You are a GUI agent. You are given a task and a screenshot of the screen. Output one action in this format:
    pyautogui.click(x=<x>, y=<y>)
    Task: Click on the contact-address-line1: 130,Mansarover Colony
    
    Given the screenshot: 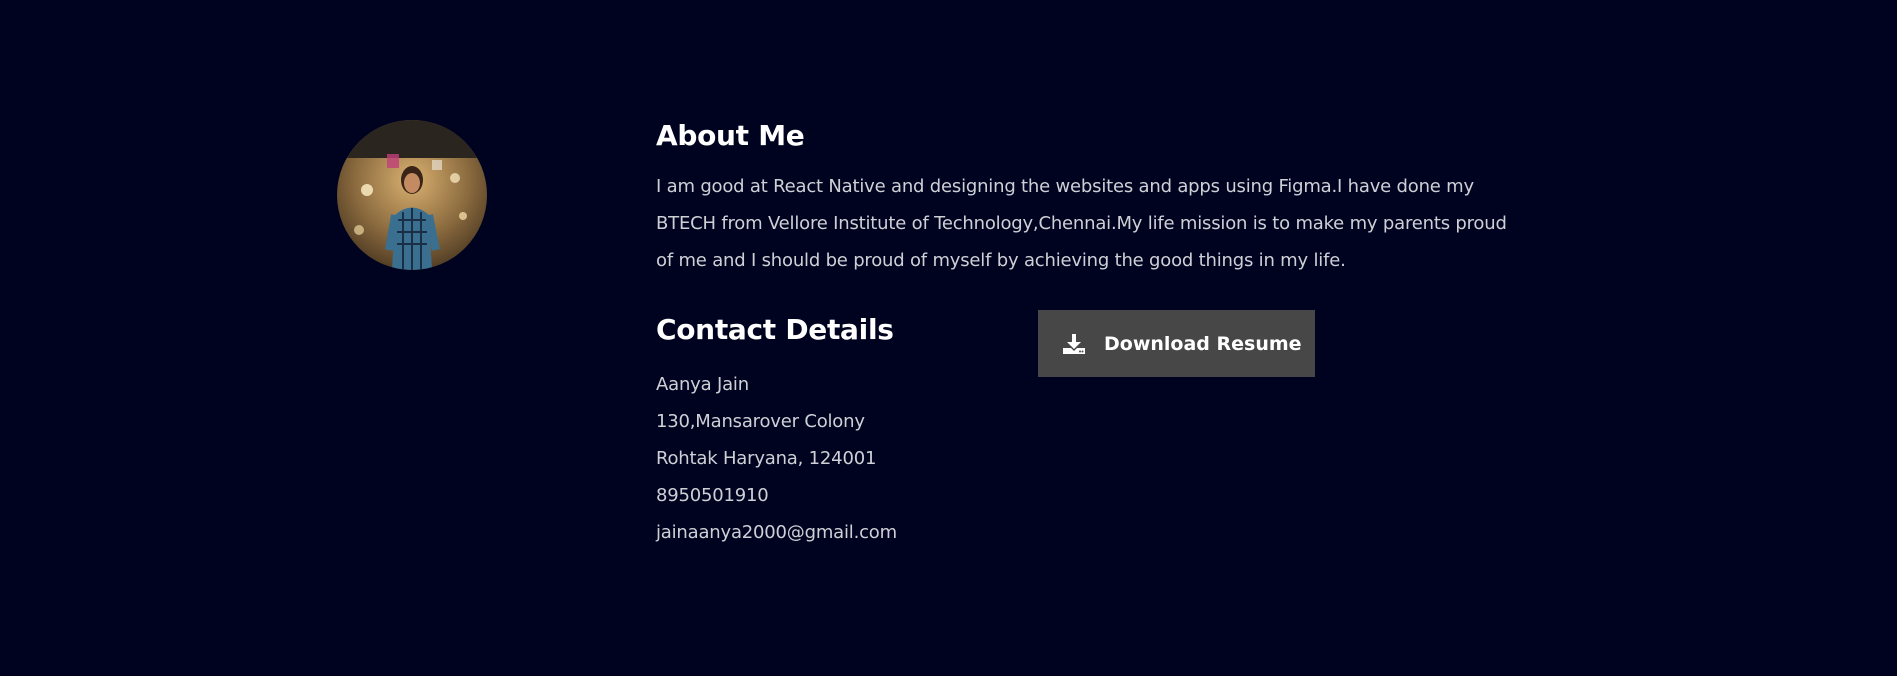 What is the action you would take?
    pyautogui.click(x=760, y=421)
    